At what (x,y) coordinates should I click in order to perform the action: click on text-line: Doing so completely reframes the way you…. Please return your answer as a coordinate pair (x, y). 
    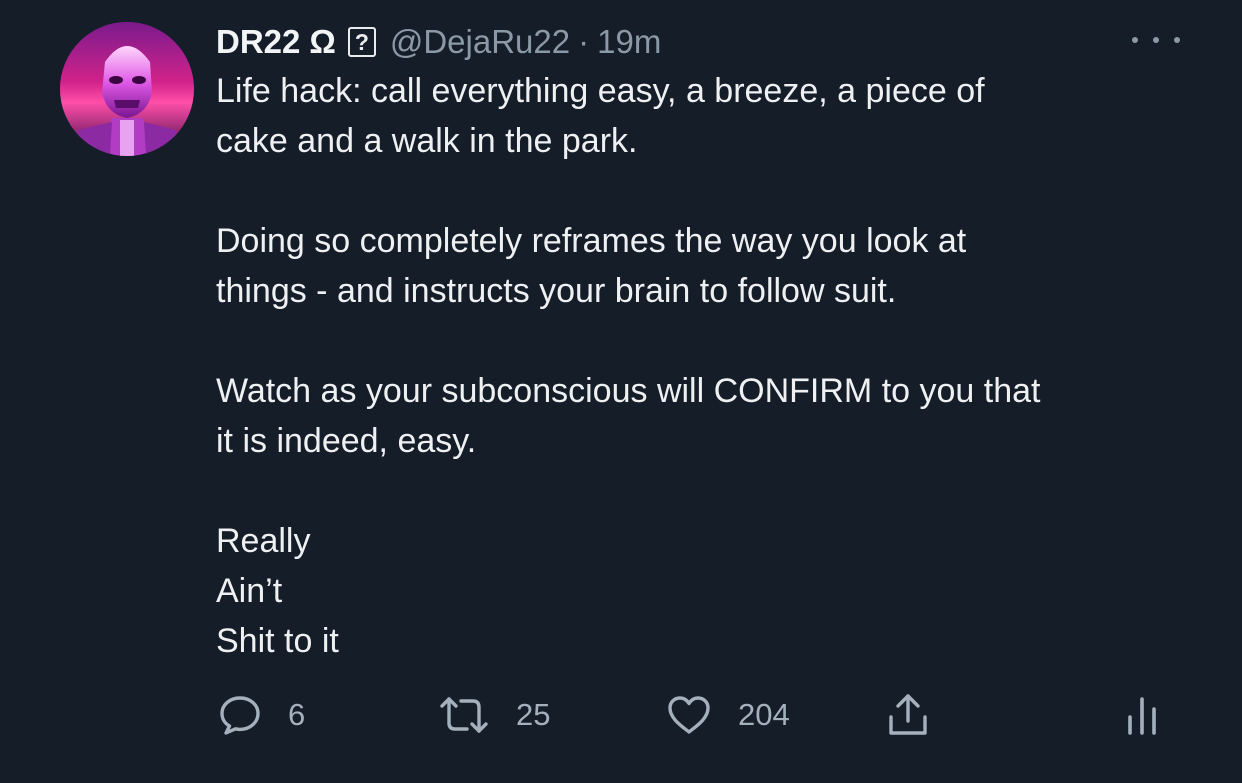
    Looking at the image, I should click on (591, 241).